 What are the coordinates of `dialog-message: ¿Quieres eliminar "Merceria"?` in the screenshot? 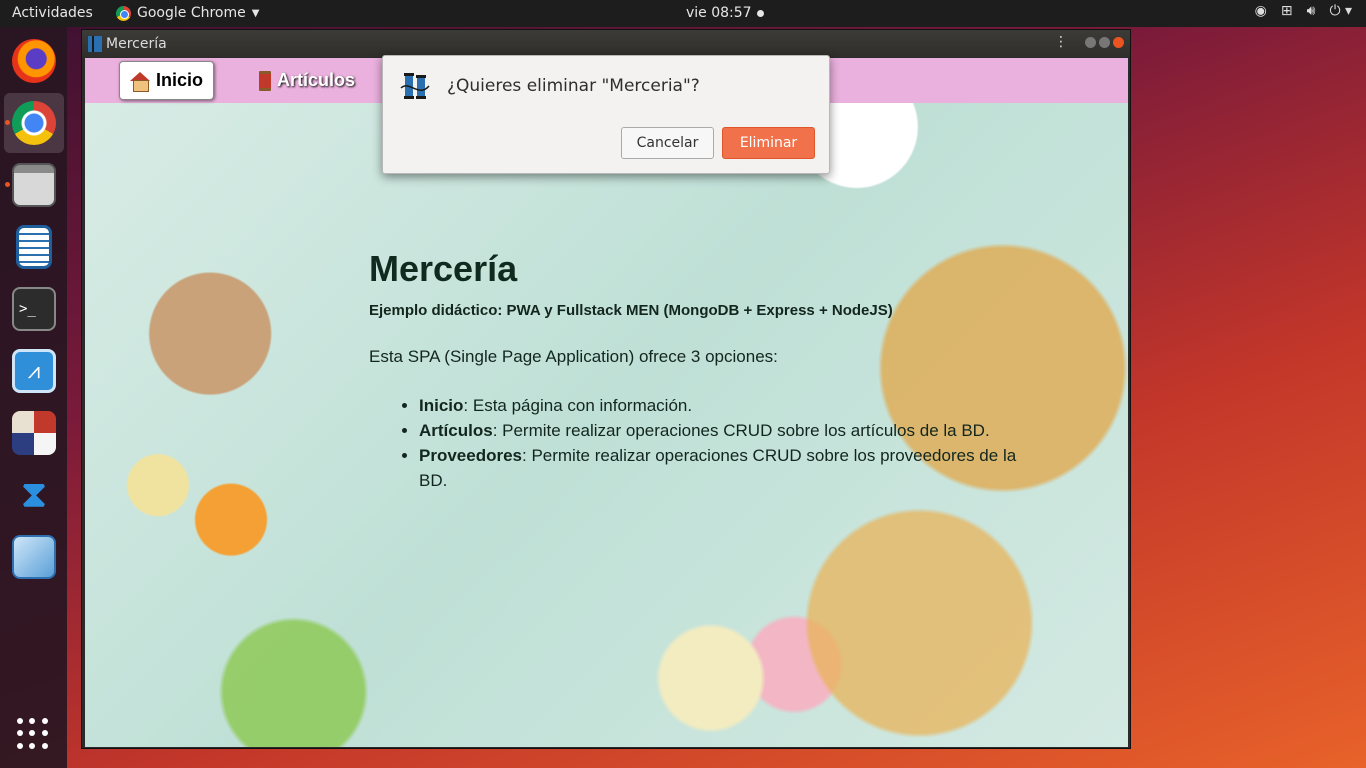 It's located at (573, 86).